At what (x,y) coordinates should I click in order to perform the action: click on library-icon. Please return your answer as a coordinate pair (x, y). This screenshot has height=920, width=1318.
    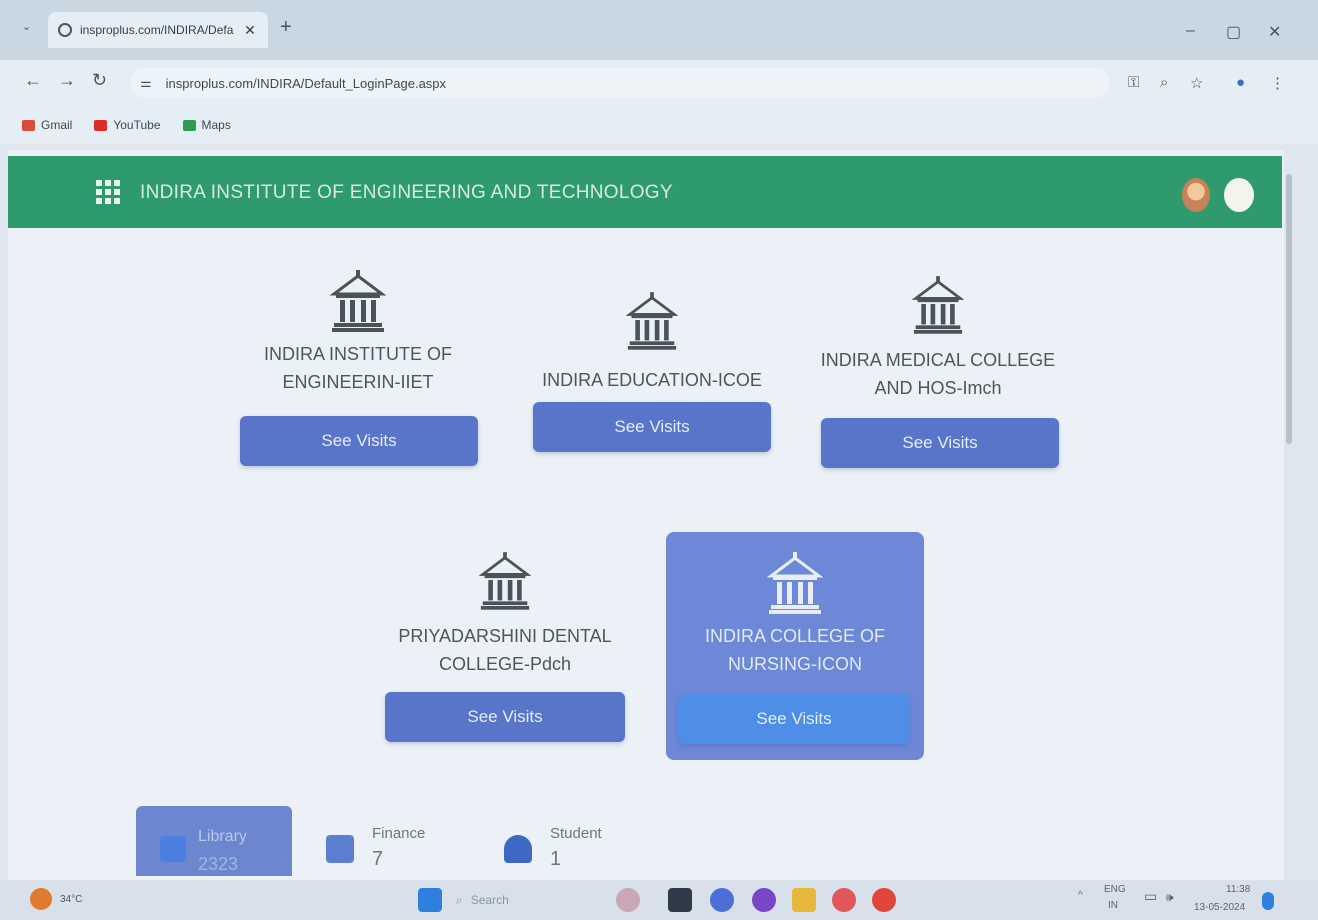
    Looking at the image, I should click on (173, 849).